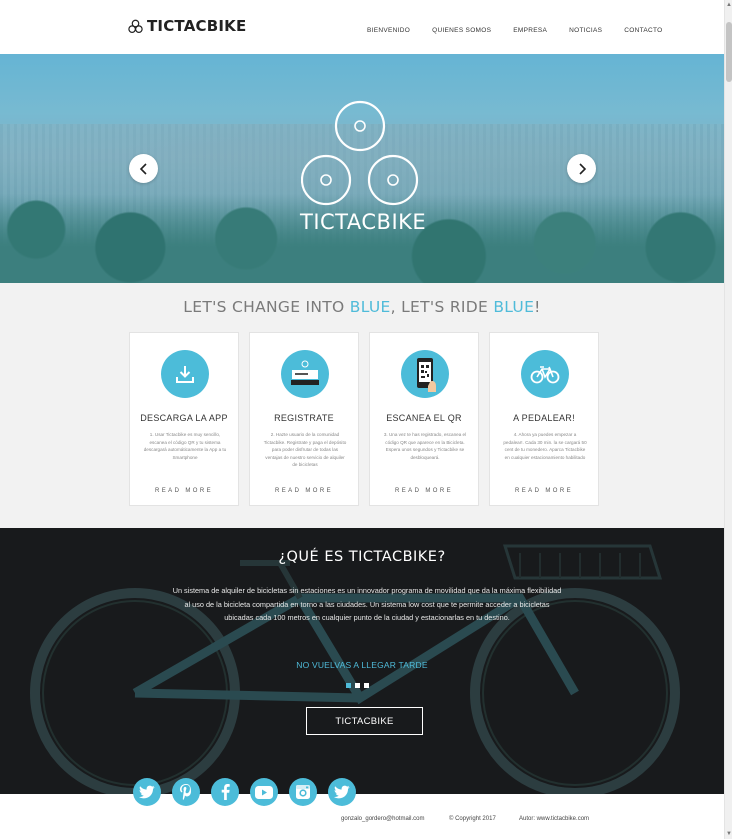 The width and height of the screenshot is (732, 839). I want to click on tagline: LET'S CHANGE INTO BLUE, LET'S RIDE BLUE!, so click(362, 307).